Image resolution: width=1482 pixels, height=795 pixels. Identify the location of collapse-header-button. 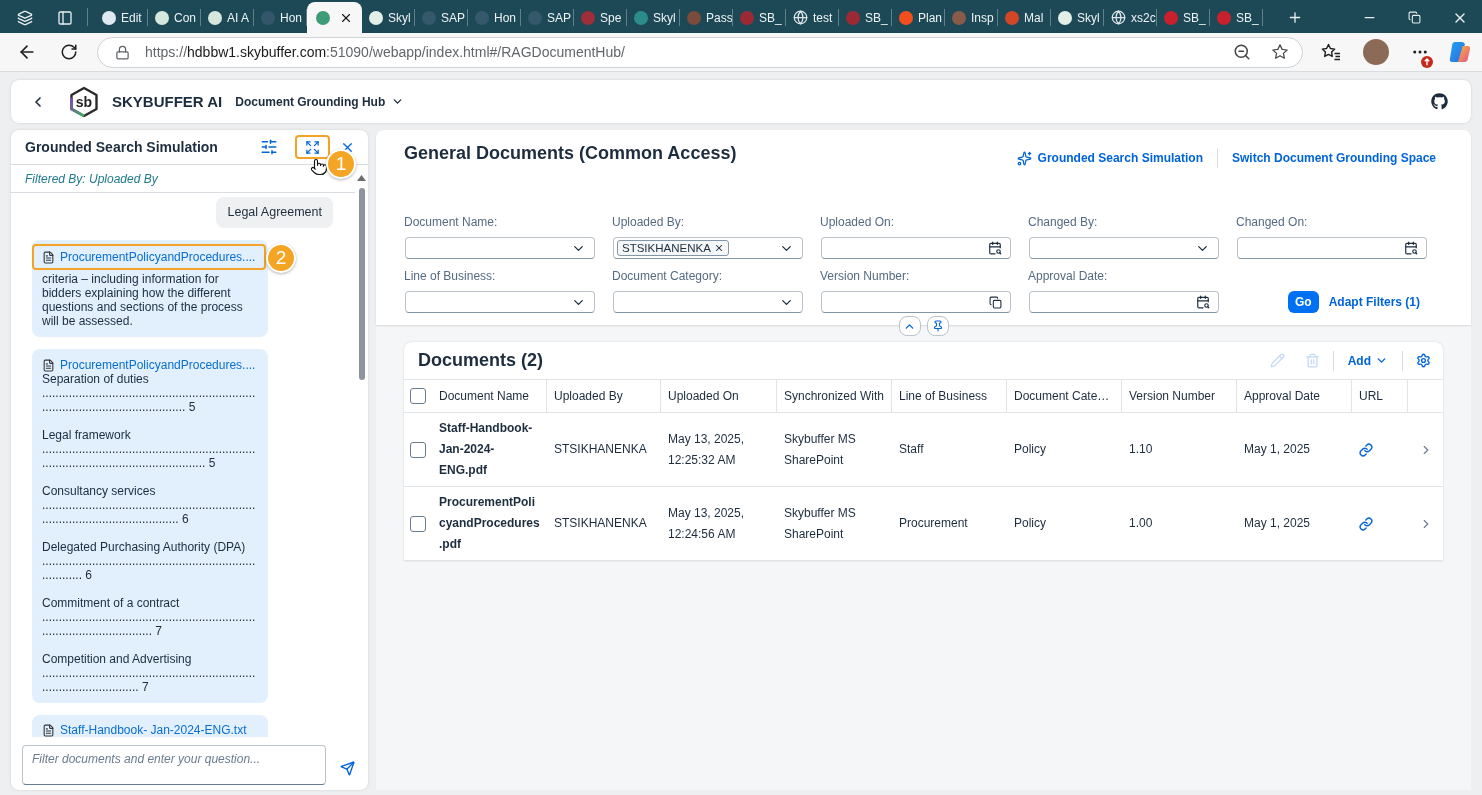
(909, 326).